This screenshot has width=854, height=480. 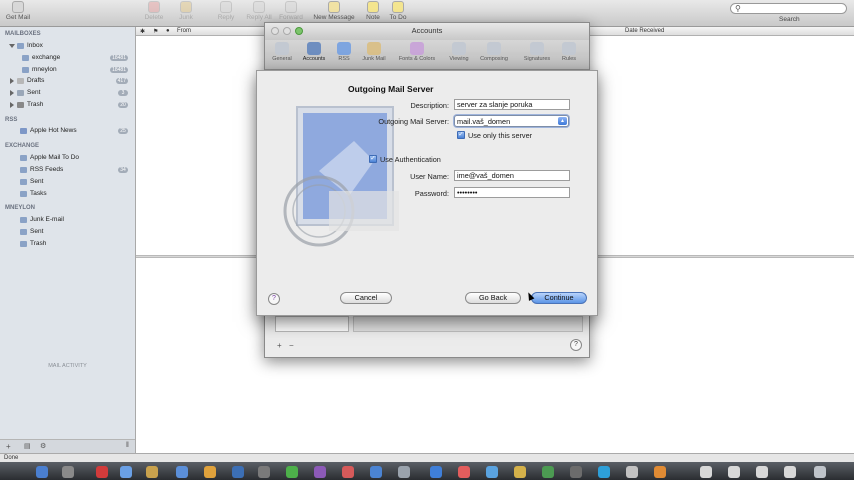 What do you see at coordinates (259, 11) in the screenshot?
I see `reply-all-button: Reply All` at bounding box center [259, 11].